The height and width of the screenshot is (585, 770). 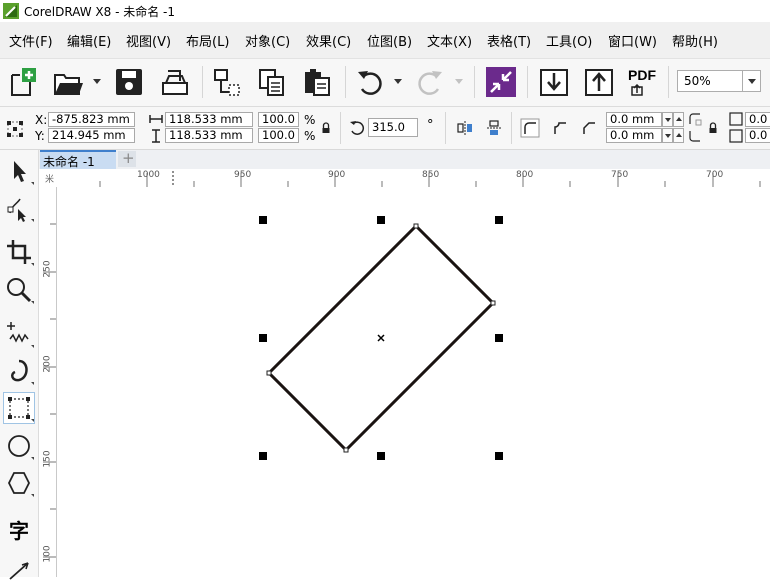 What do you see at coordinates (509, 40) in the screenshot?
I see `menu-table: 表格(T)` at bounding box center [509, 40].